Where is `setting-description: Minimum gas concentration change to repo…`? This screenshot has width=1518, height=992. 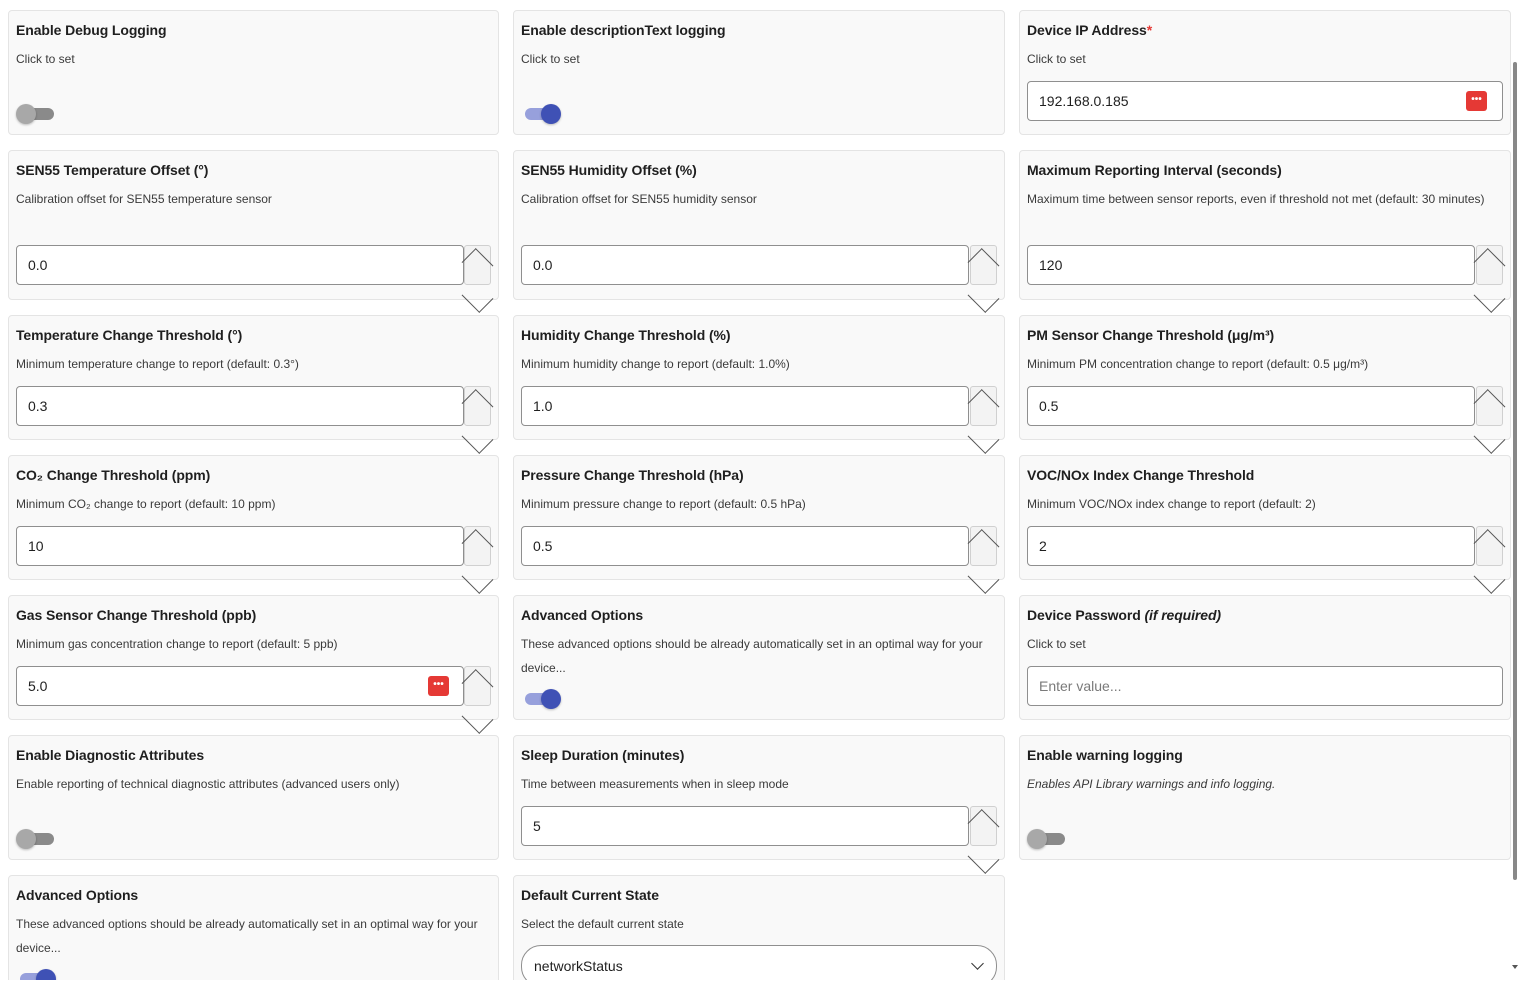
setting-description: Minimum gas concentration change to repo… is located at coordinates (177, 644).